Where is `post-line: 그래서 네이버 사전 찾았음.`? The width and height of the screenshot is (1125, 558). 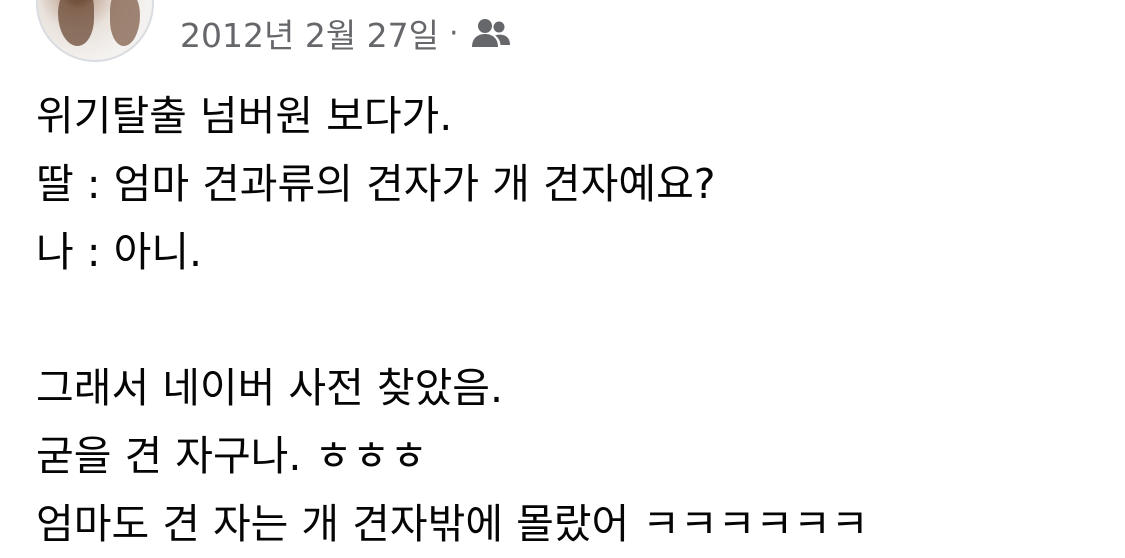 post-line: 그래서 네이버 사전 찾았음. is located at coordinates (270, 388).